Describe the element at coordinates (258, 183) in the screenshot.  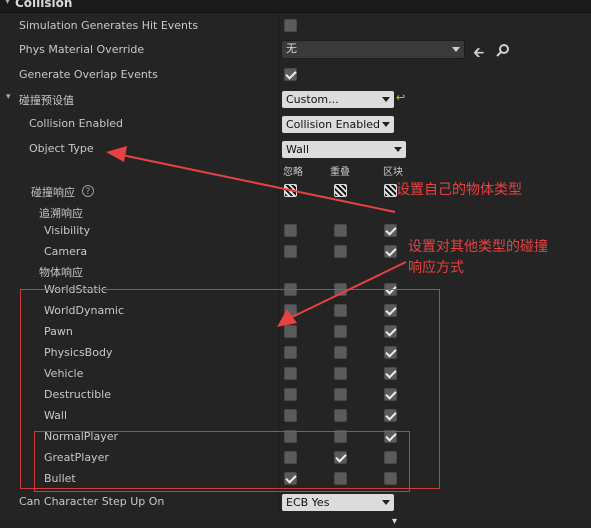
I see `arrow-to-object-type` at that location.